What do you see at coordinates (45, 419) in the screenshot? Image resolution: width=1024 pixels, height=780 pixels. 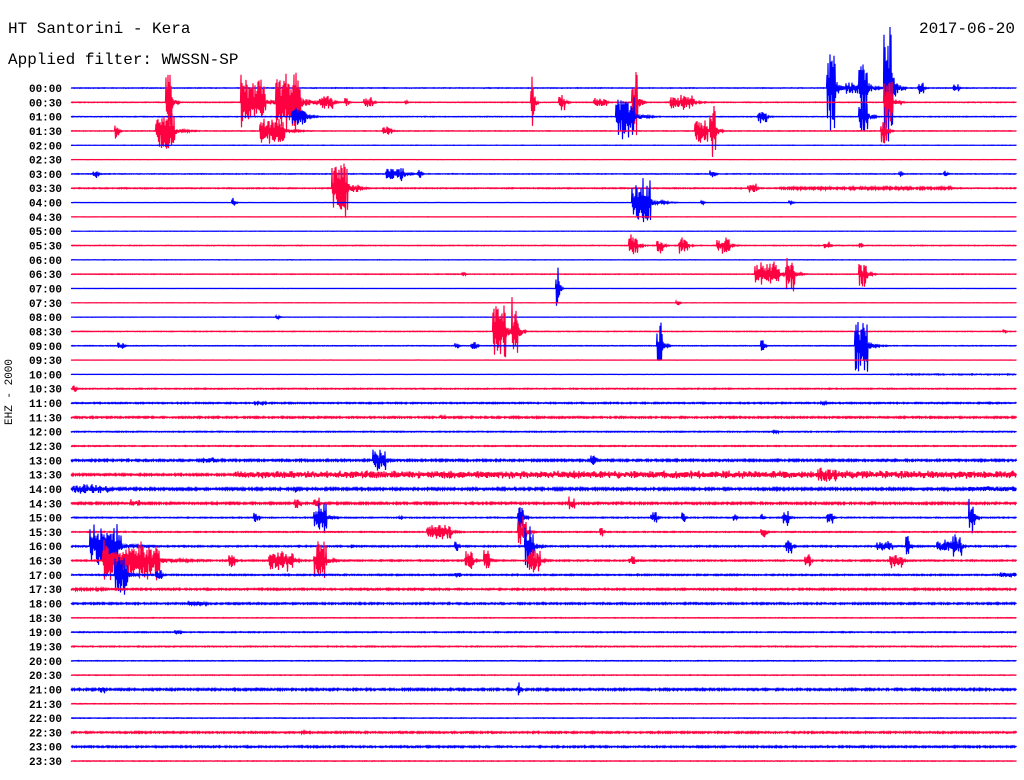 I see `time-tick-label: 11:30` at bounding box center [45, 419].